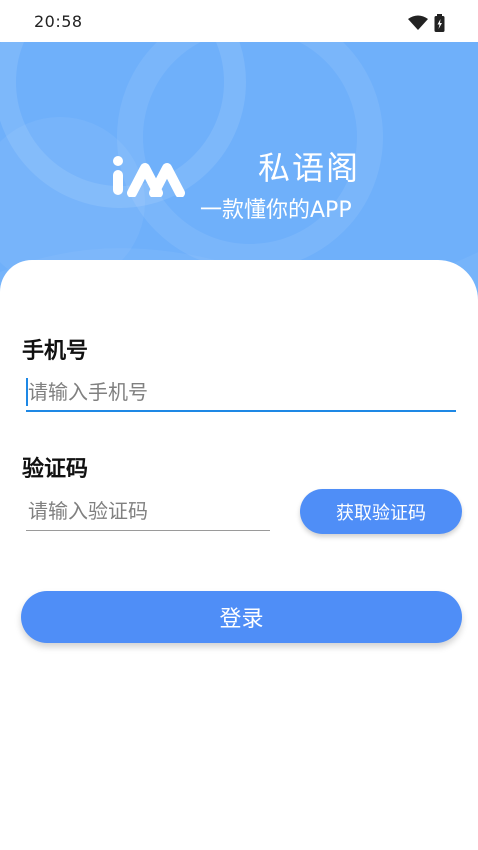 The image size is (478, 850). I want to click on text-cursor, so click(27, 392).